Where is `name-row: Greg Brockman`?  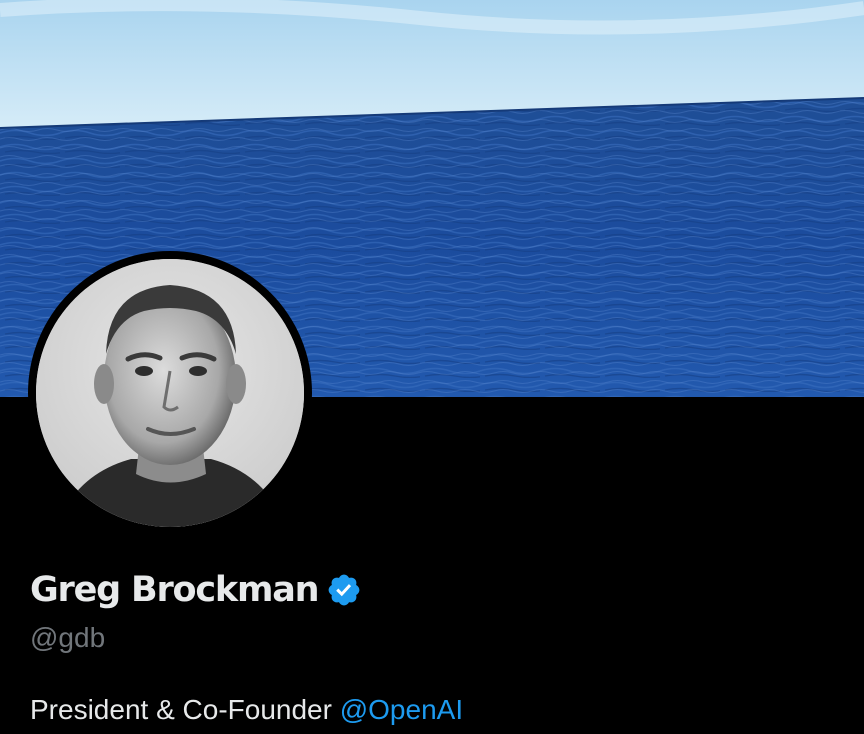 name-row: Greg Brockman is located at coordinates (196, 590).